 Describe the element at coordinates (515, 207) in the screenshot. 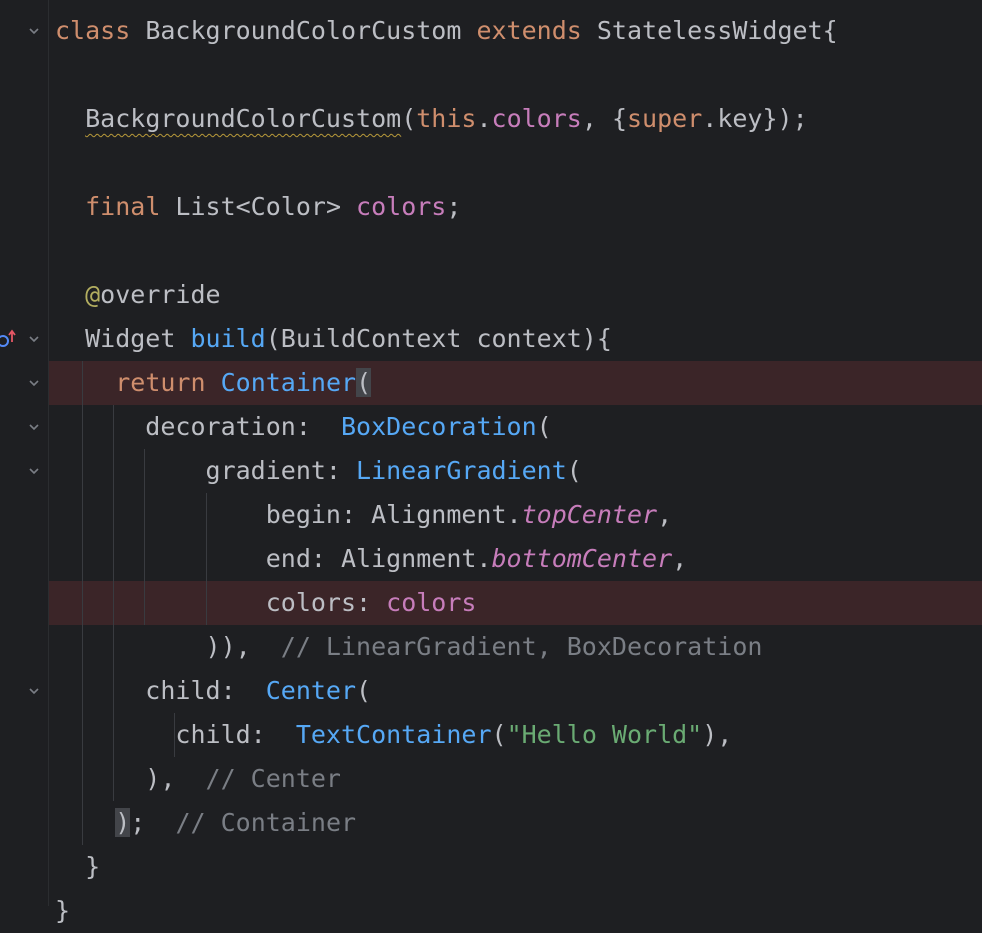

I see `code-line: final List<Color> colors;` at that location.